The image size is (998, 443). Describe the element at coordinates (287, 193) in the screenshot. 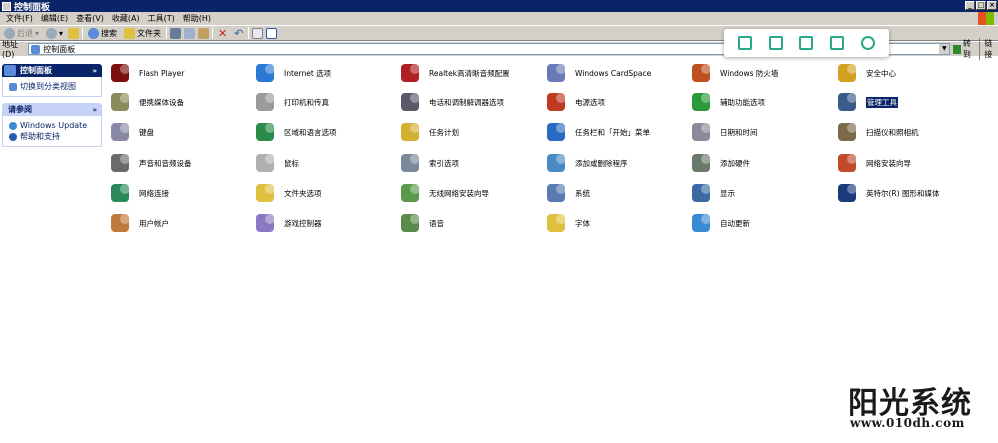

I see `cp-item-folder-options: 文件夹选项` at that location.